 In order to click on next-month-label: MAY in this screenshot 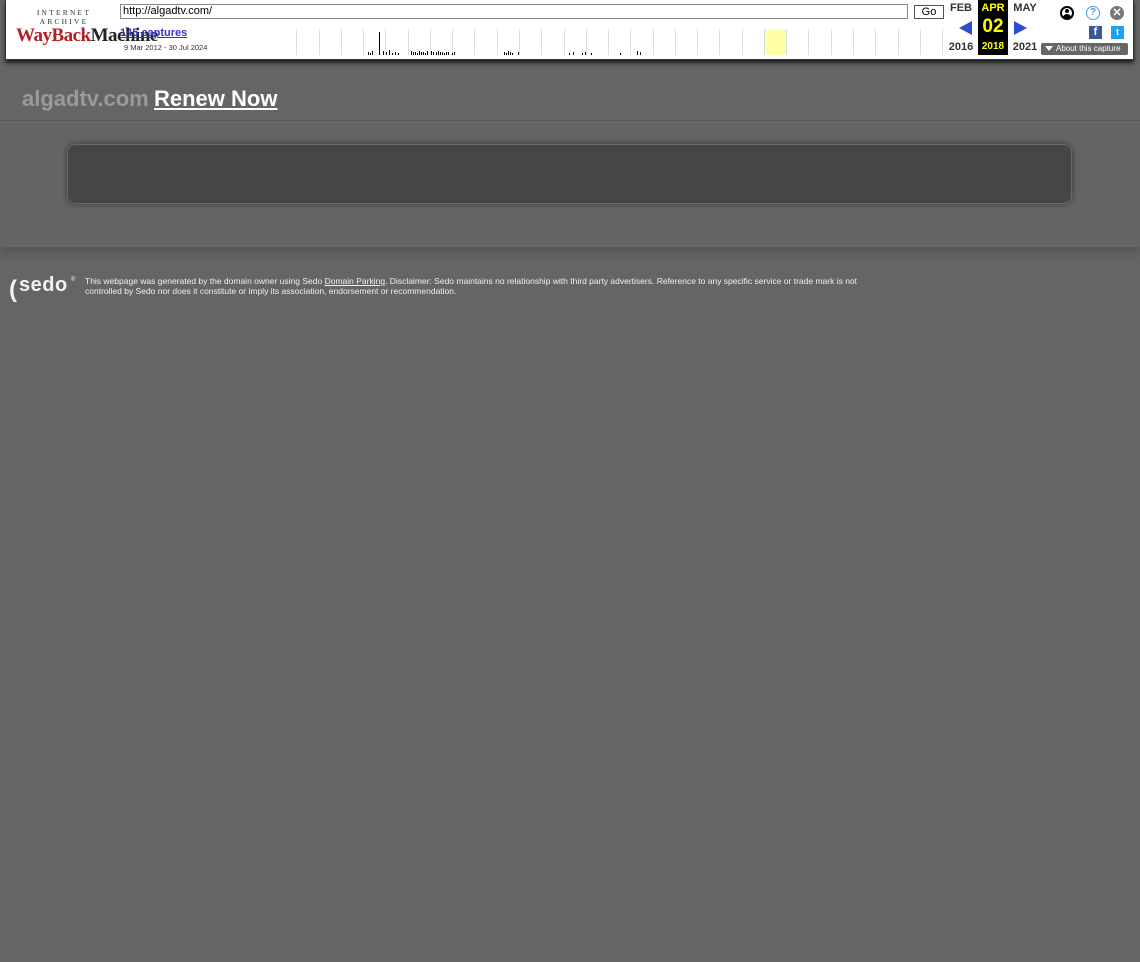, I will do `click(1025, 8)`.